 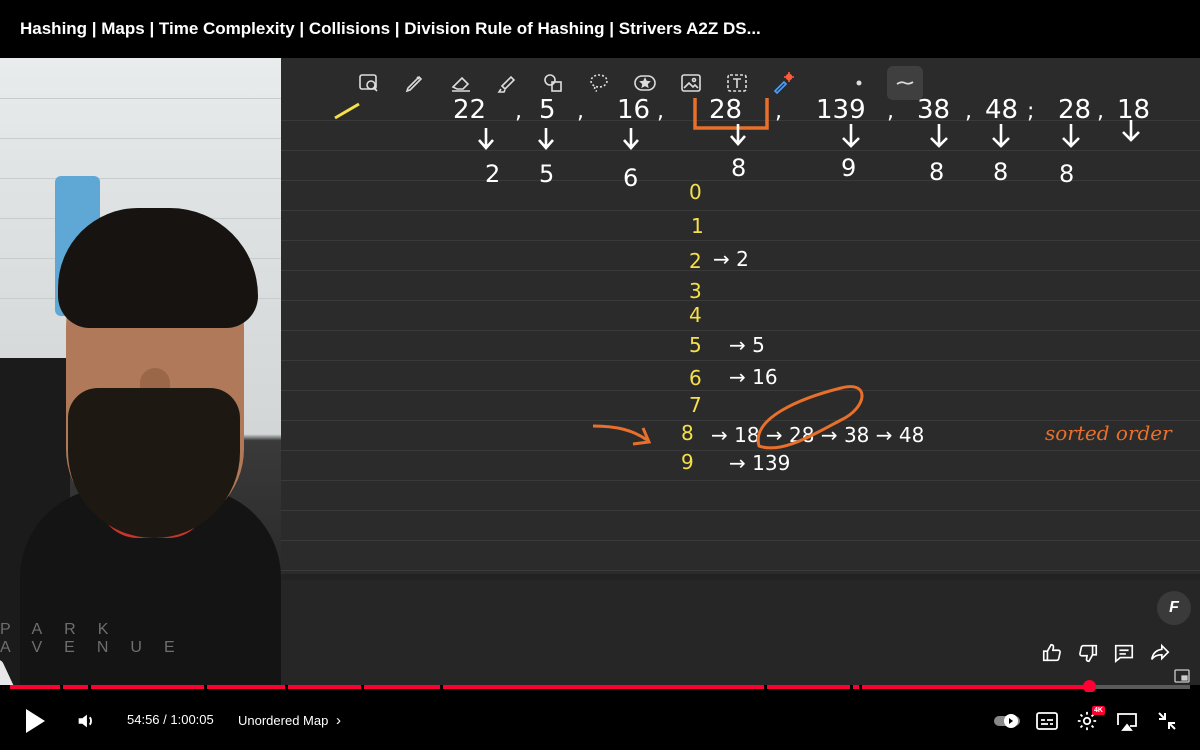 I want to click on input-value-3: 16, so click(x=633, y=110).